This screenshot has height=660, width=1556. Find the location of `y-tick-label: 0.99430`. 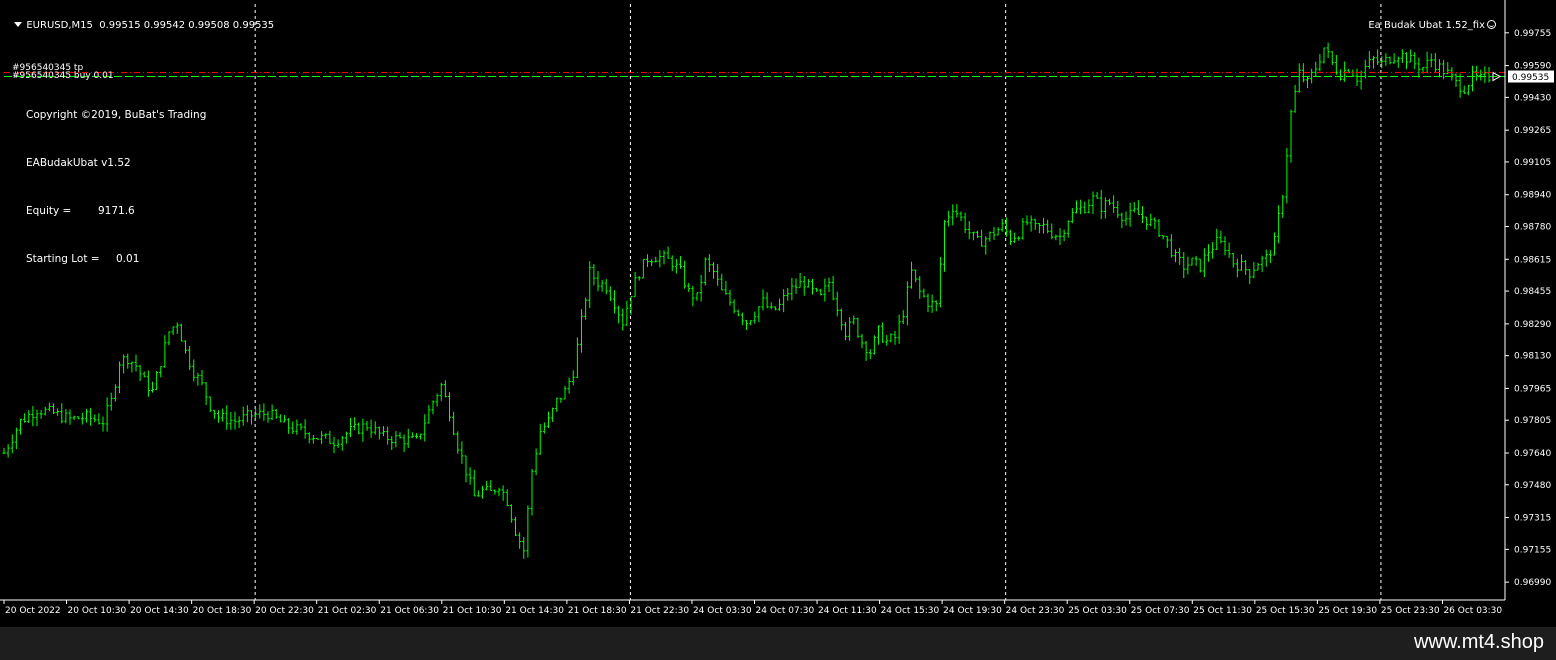

y-tick-label: 0.99430 is located at coordinates (1532, 98).